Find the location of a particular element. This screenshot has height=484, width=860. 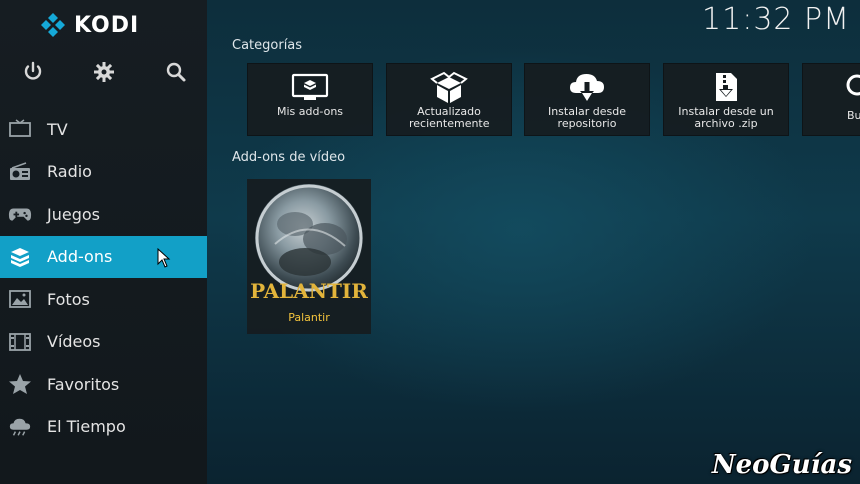

tile-buscar-partial: Bu is located at coordinates (831, 99).